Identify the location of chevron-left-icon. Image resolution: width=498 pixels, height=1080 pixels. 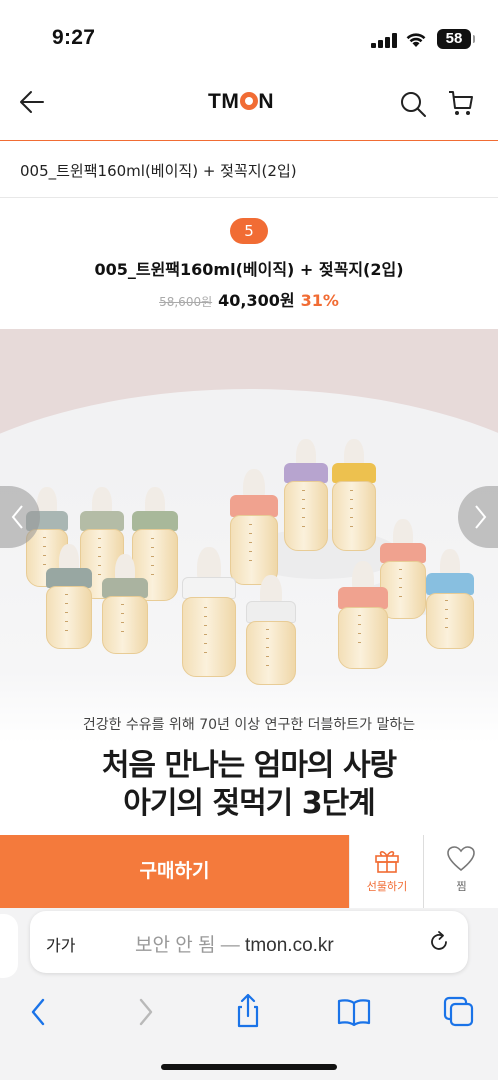
(17, 517).